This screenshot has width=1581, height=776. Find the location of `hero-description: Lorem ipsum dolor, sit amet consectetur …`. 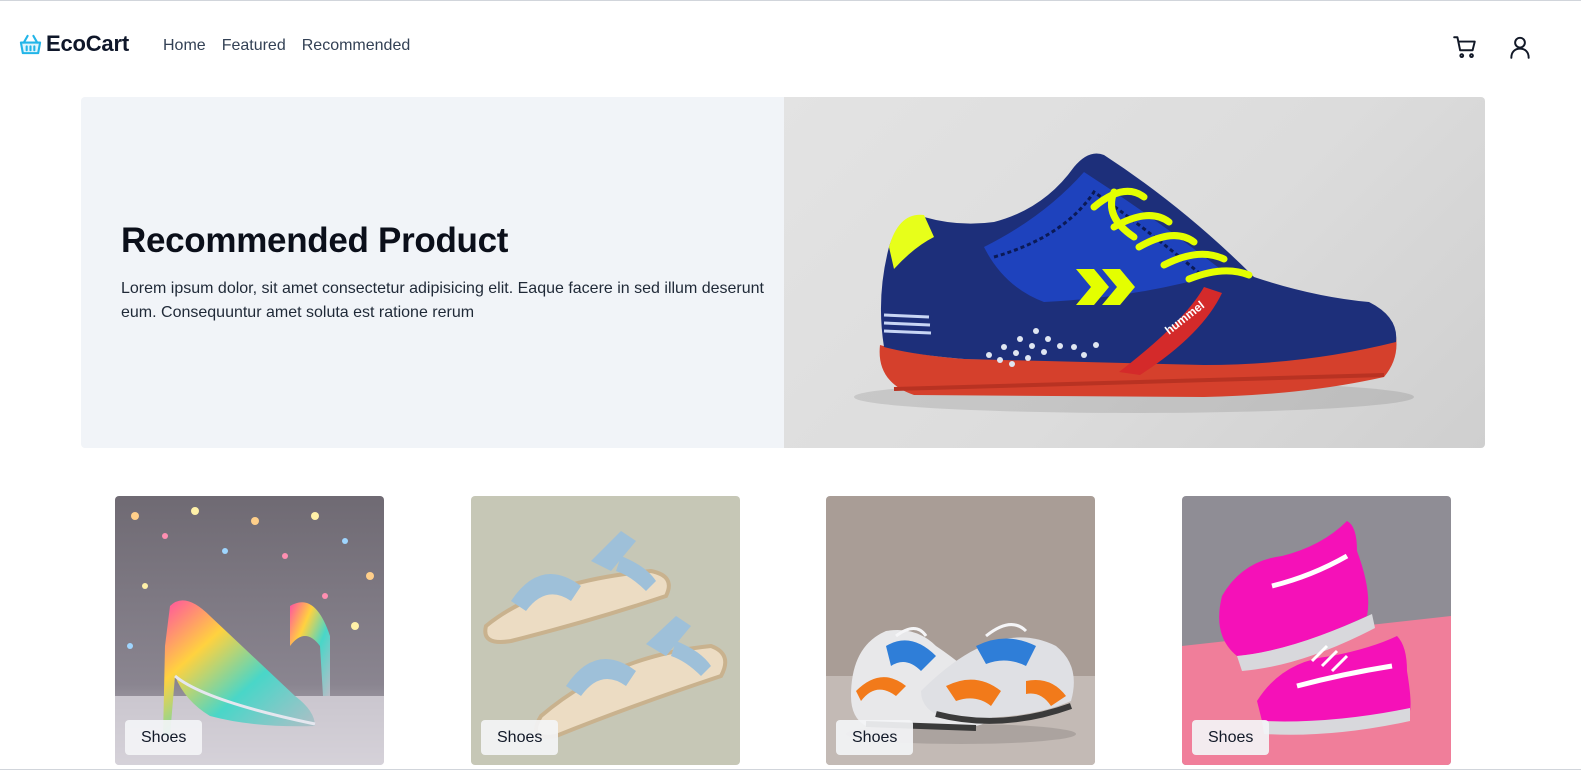

hero-description: Lorem ipsum dolor, sit amet consectetur … is located at coordinates (442, 300).